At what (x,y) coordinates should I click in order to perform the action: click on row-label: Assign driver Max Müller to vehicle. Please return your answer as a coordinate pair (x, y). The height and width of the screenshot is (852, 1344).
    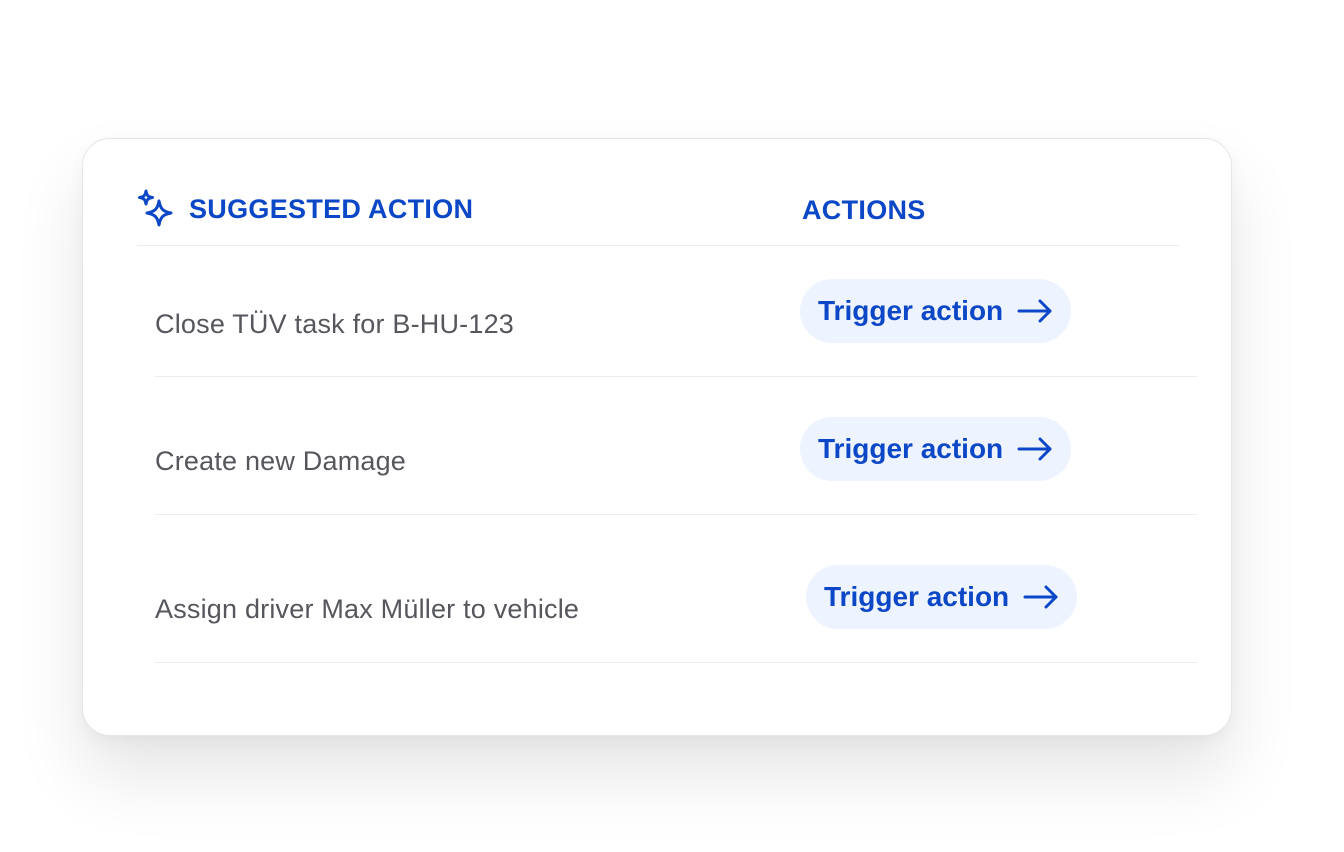
    Looking at the image, I should click on (367, 609).